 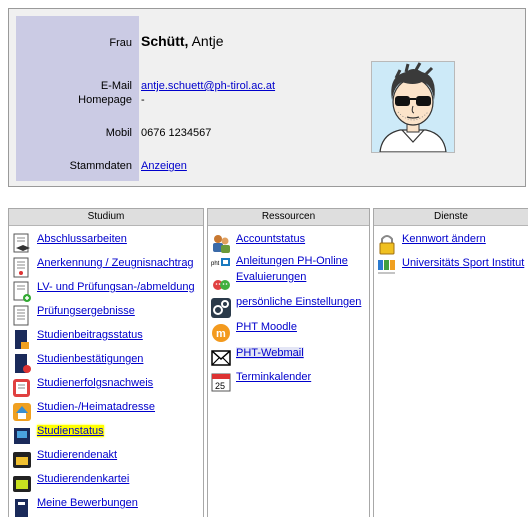 What do you see at coordinates (96, 407) in the screenshot?
I see `list-item-label: Studien-/Heimatadresse` at bounding box center [96, 407].